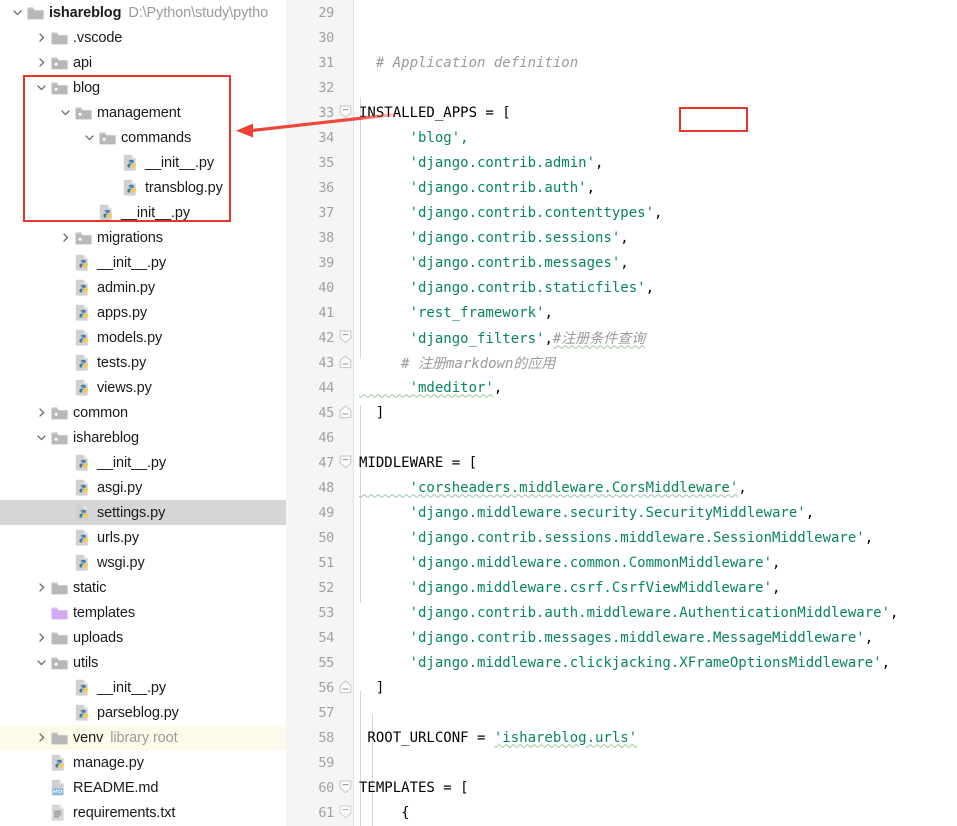  What do you see at coordinates (621, 362) in the screenshot?
I see `code-line: 43 # 注册markdown的应用` at bounding box center [621, 362].